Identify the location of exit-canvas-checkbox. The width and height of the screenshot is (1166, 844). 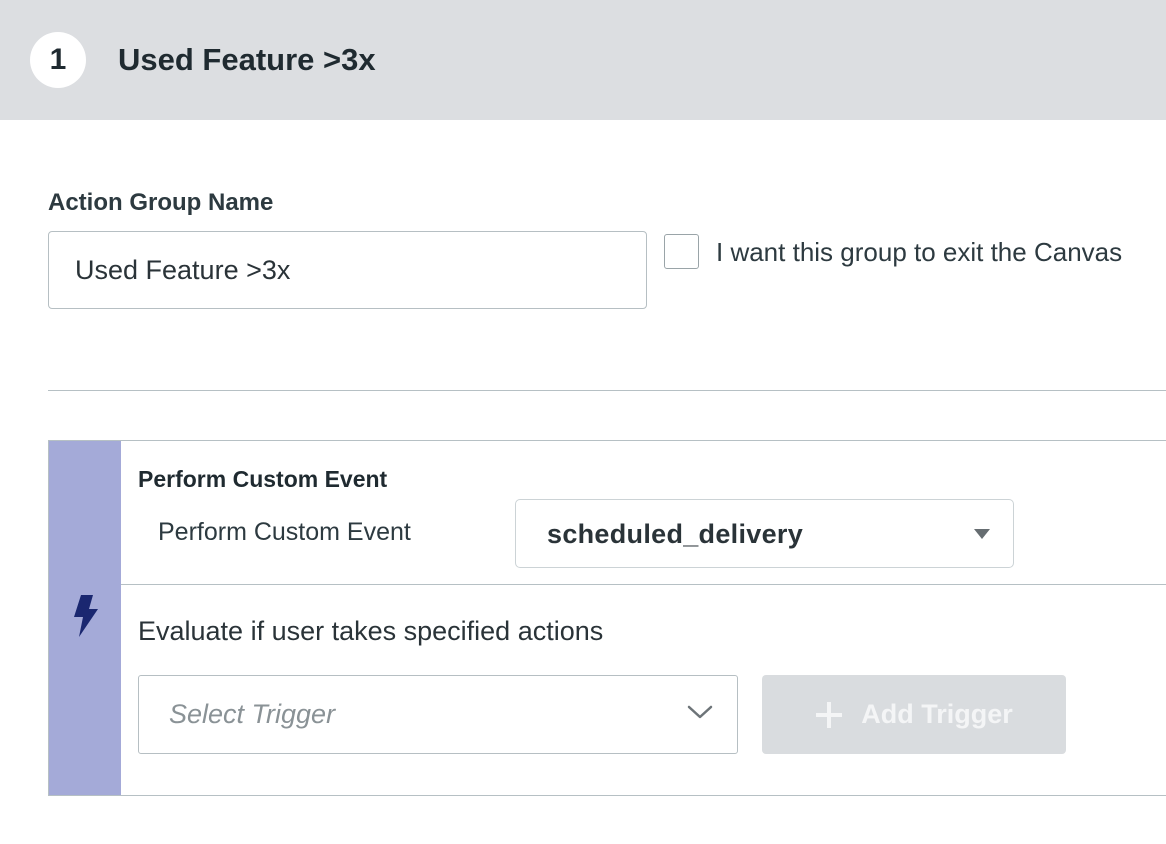
(681, 251).